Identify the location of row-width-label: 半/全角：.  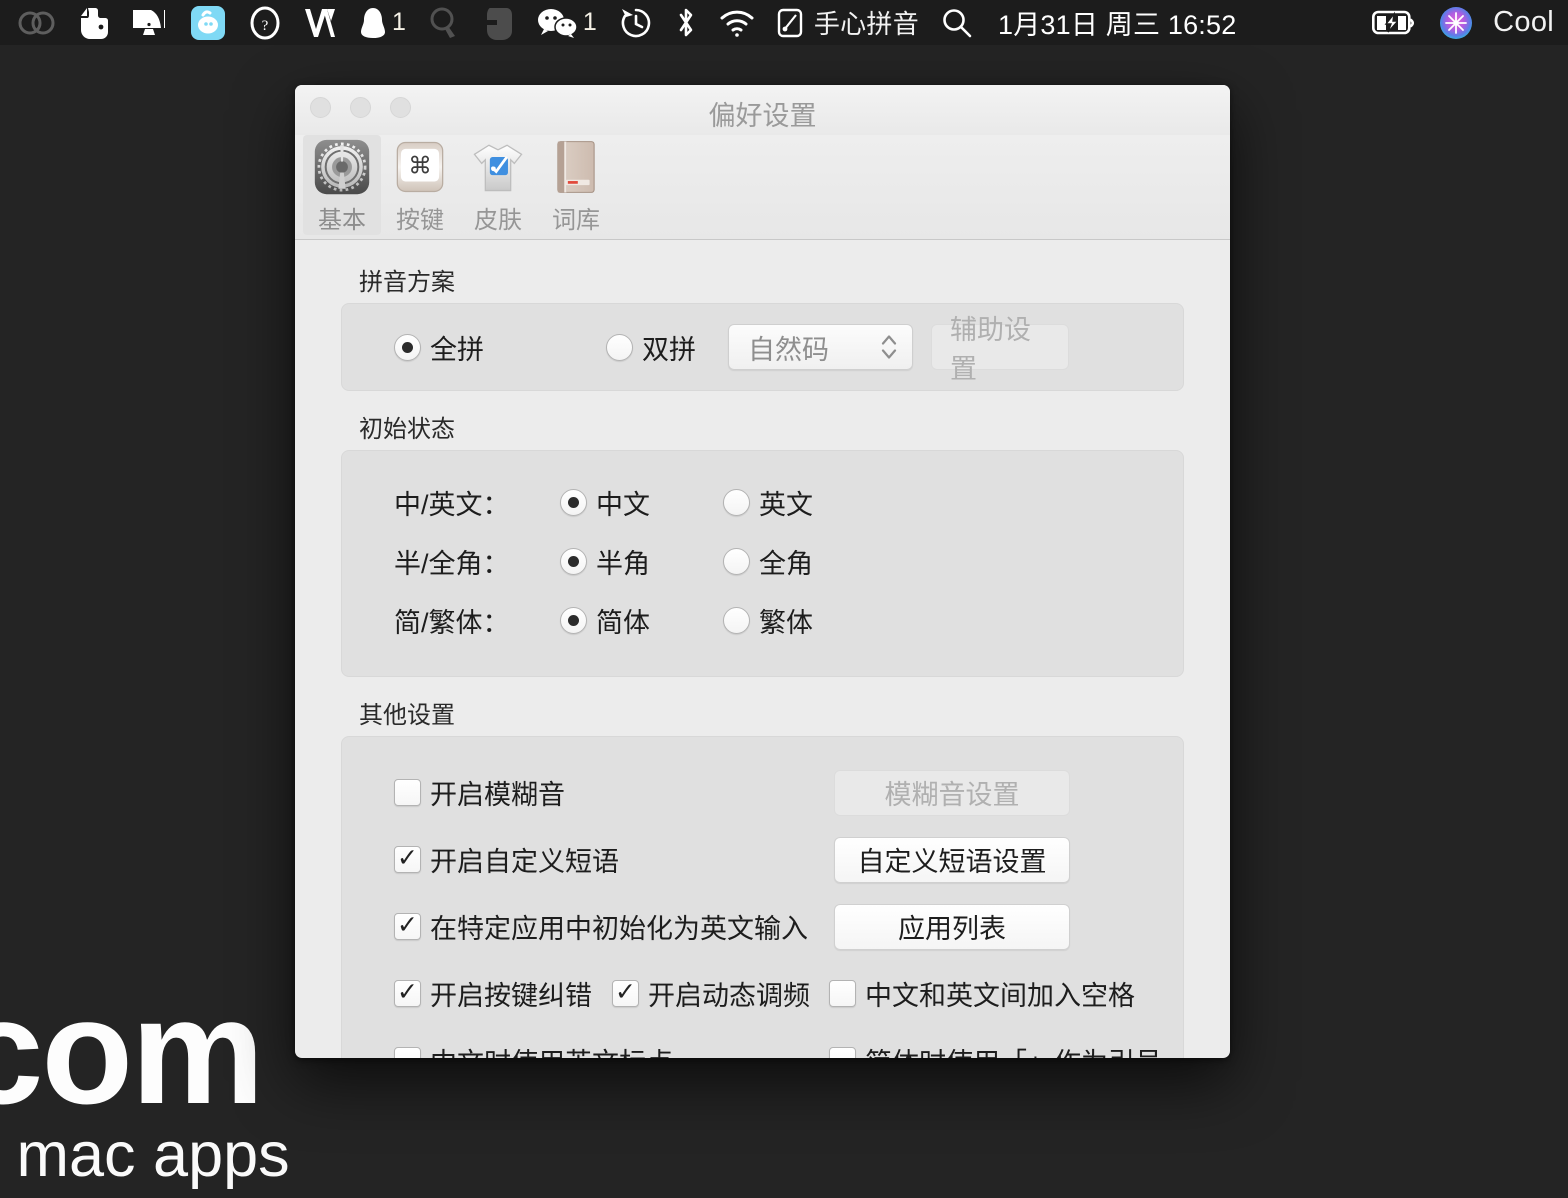
(452, 564).